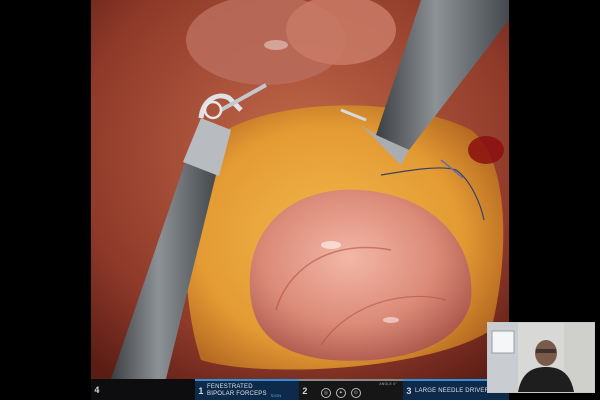 The image size is (600, 400). I want to click on webcam-feed, so click(541, 357).